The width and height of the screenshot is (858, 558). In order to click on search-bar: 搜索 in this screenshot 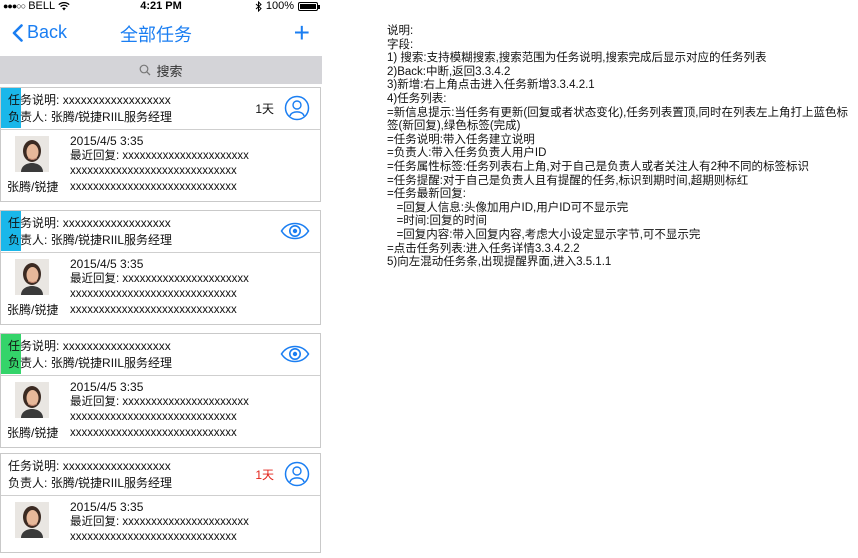, I will do `click(161, 70)`.